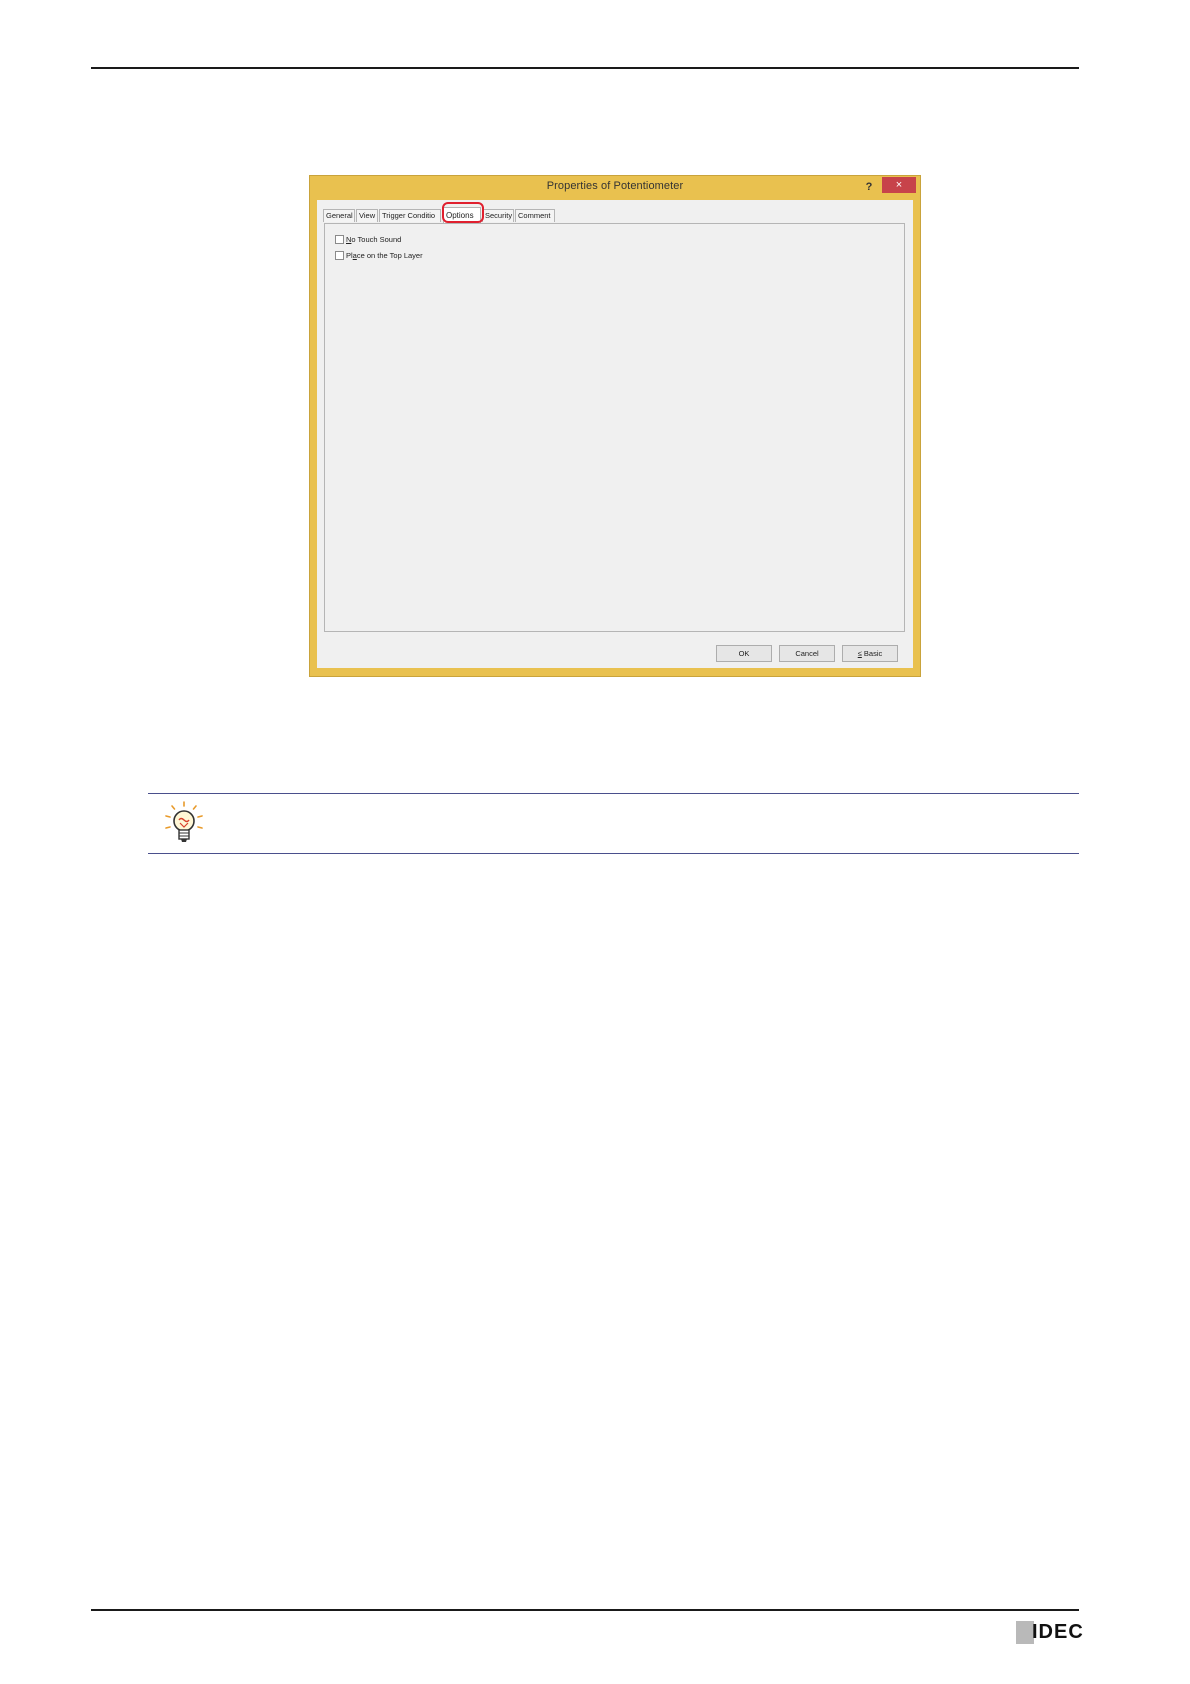 The height and width of the screenshot is (1684, 1190). What do you see at coordinates (585, 68) in the screenshot?
I see `header-rule` at bounding box center [585, 68].